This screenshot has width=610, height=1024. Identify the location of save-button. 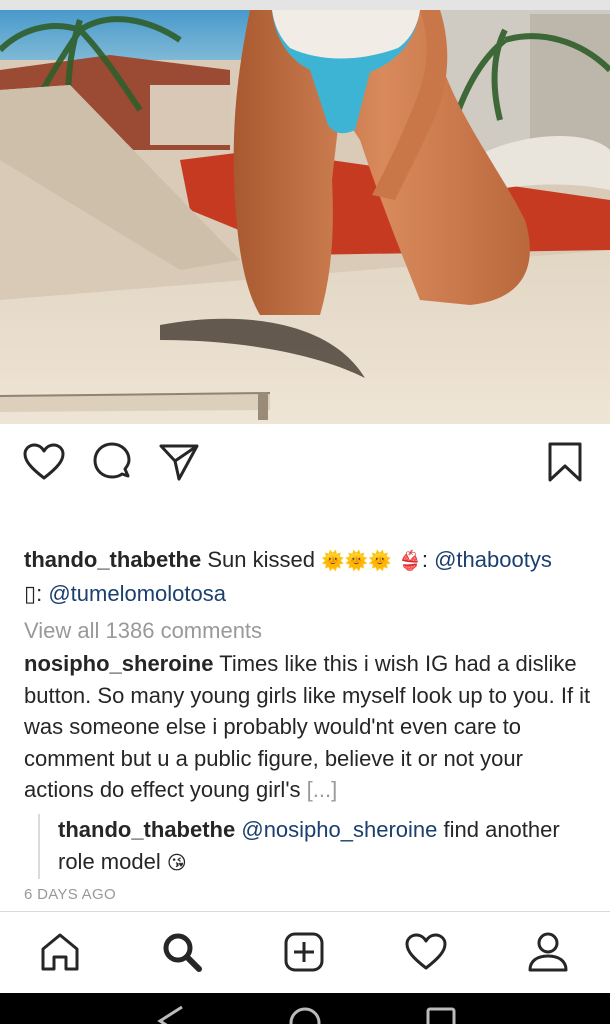
(565, 462).